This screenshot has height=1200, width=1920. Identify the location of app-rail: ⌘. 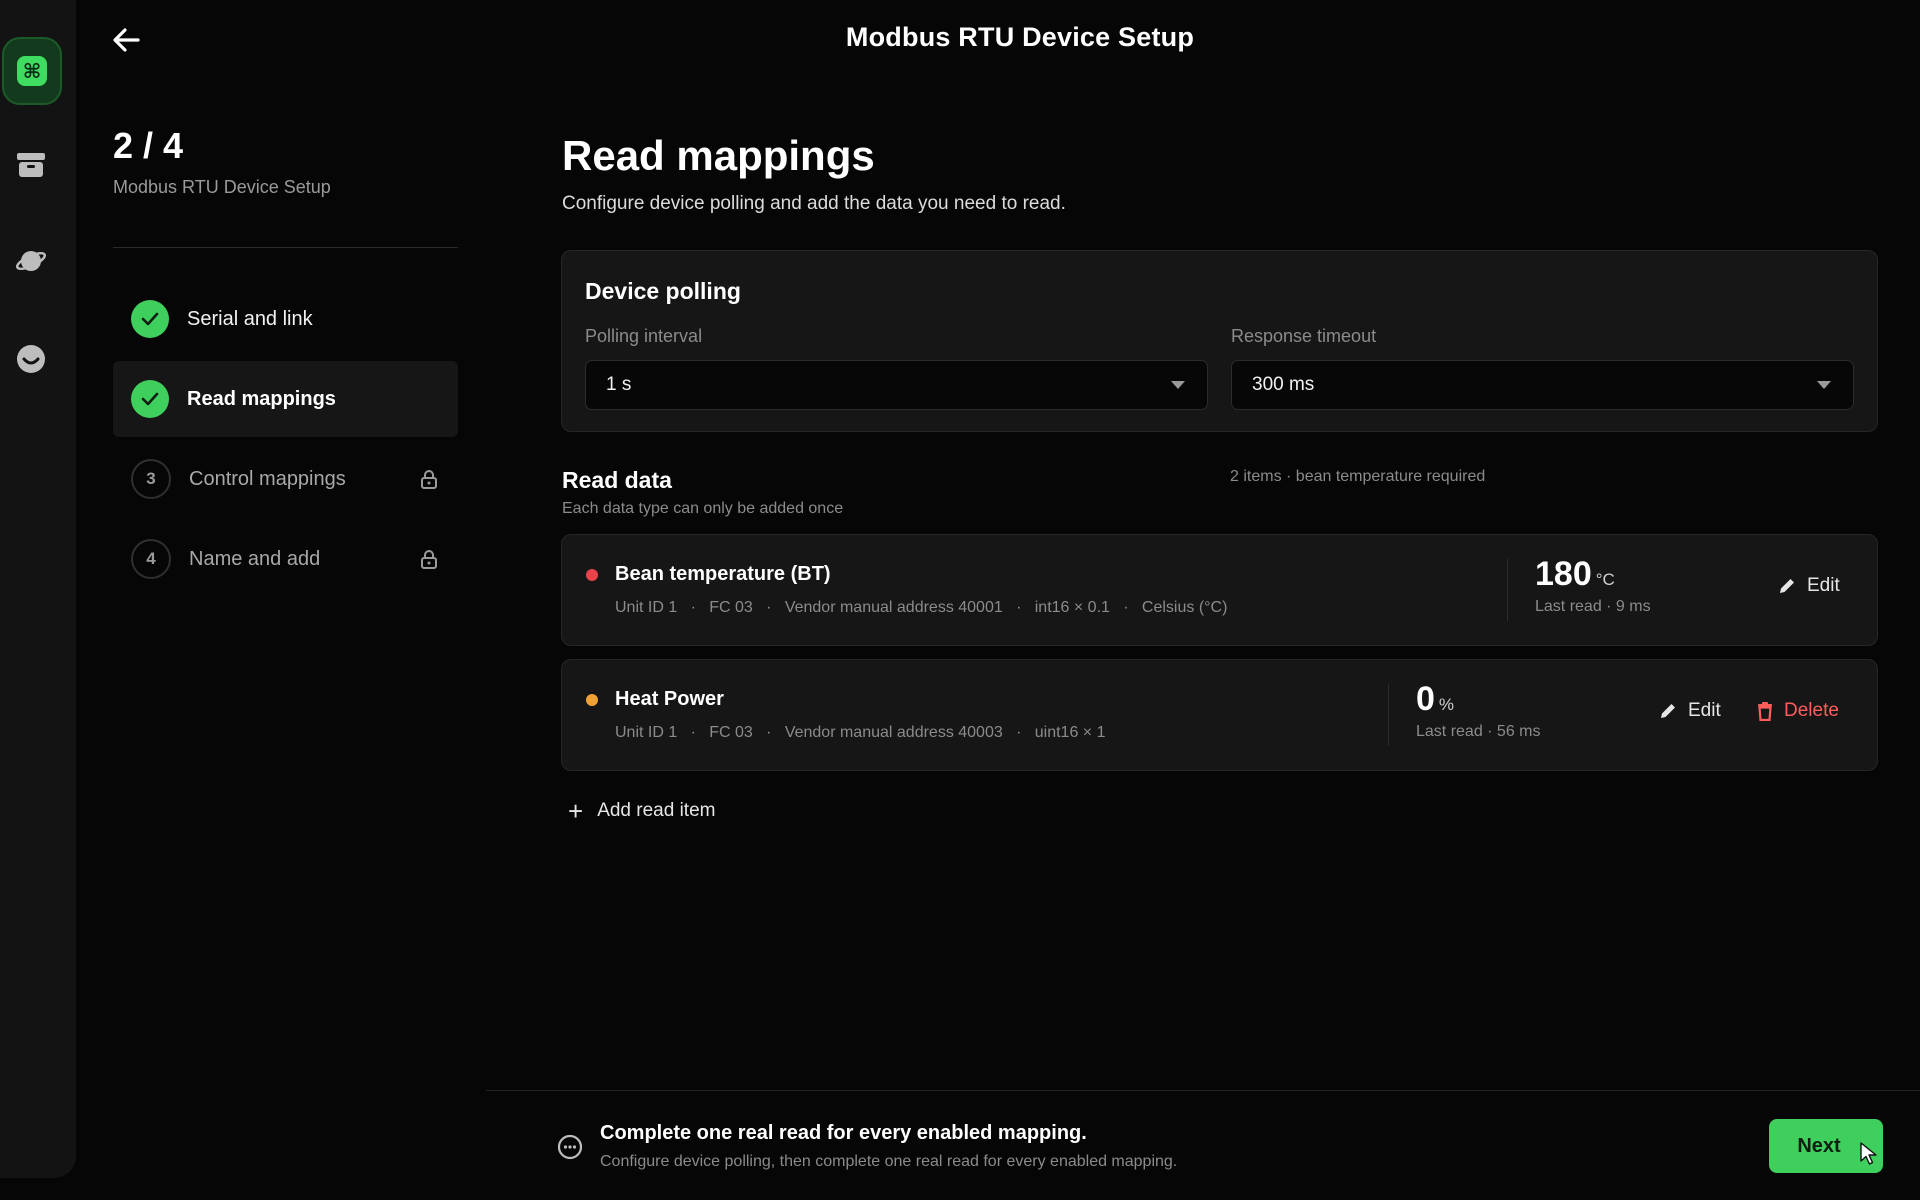
(38, 589).